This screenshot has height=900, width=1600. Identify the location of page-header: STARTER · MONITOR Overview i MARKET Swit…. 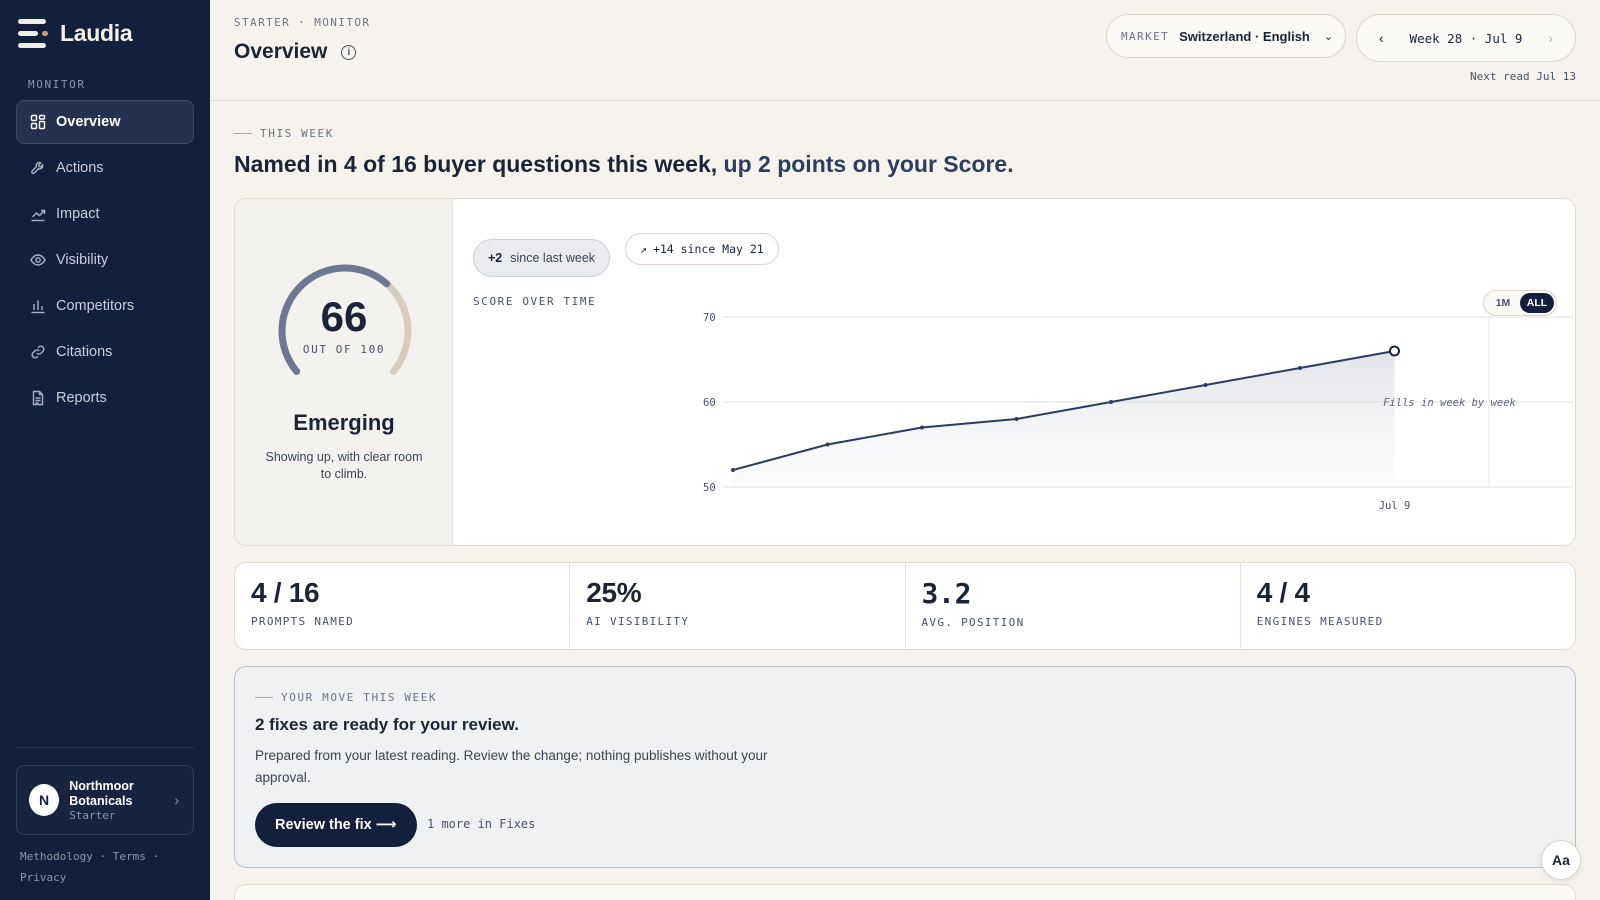
(905, 50).